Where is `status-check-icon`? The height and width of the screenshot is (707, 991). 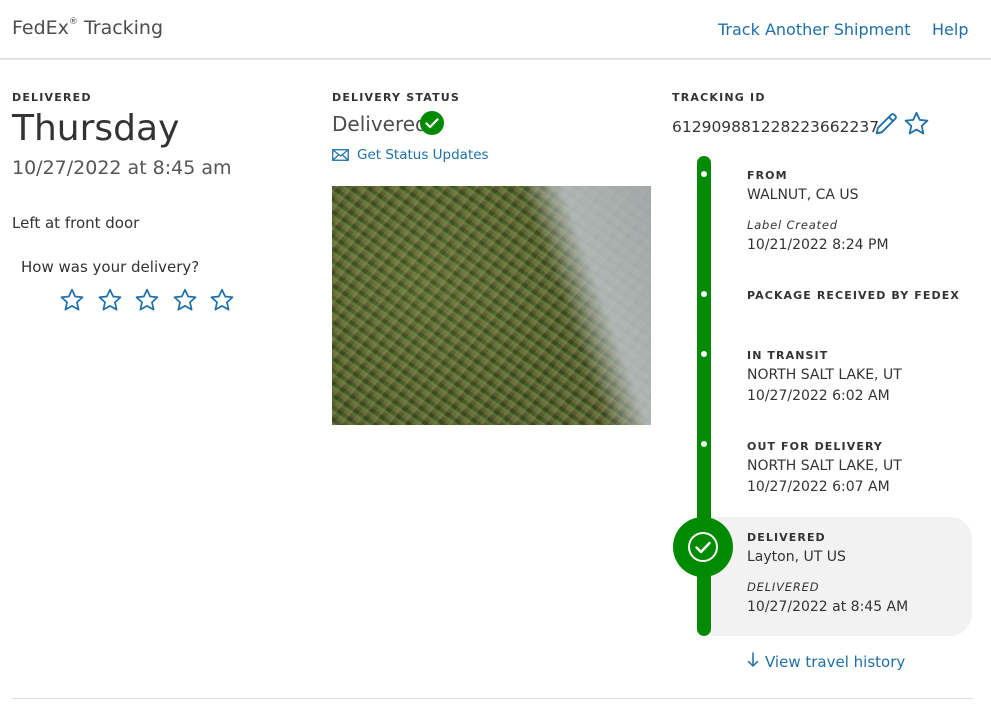
status-check-icon is located at coordinates (432, 123).